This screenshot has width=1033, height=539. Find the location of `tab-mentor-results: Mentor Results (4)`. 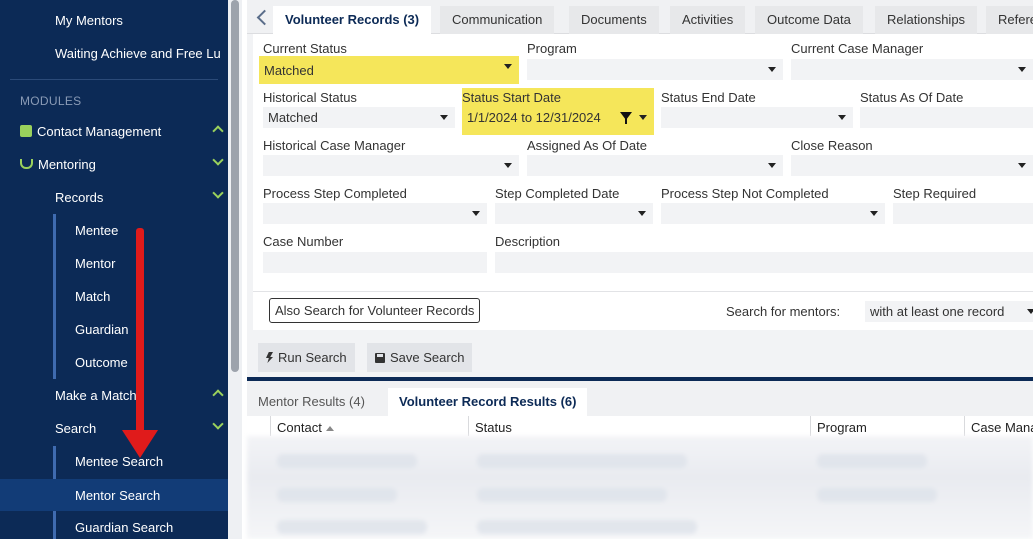

tab-mentor-results: Mentor Results (4) is located at coordinates (311, 402).